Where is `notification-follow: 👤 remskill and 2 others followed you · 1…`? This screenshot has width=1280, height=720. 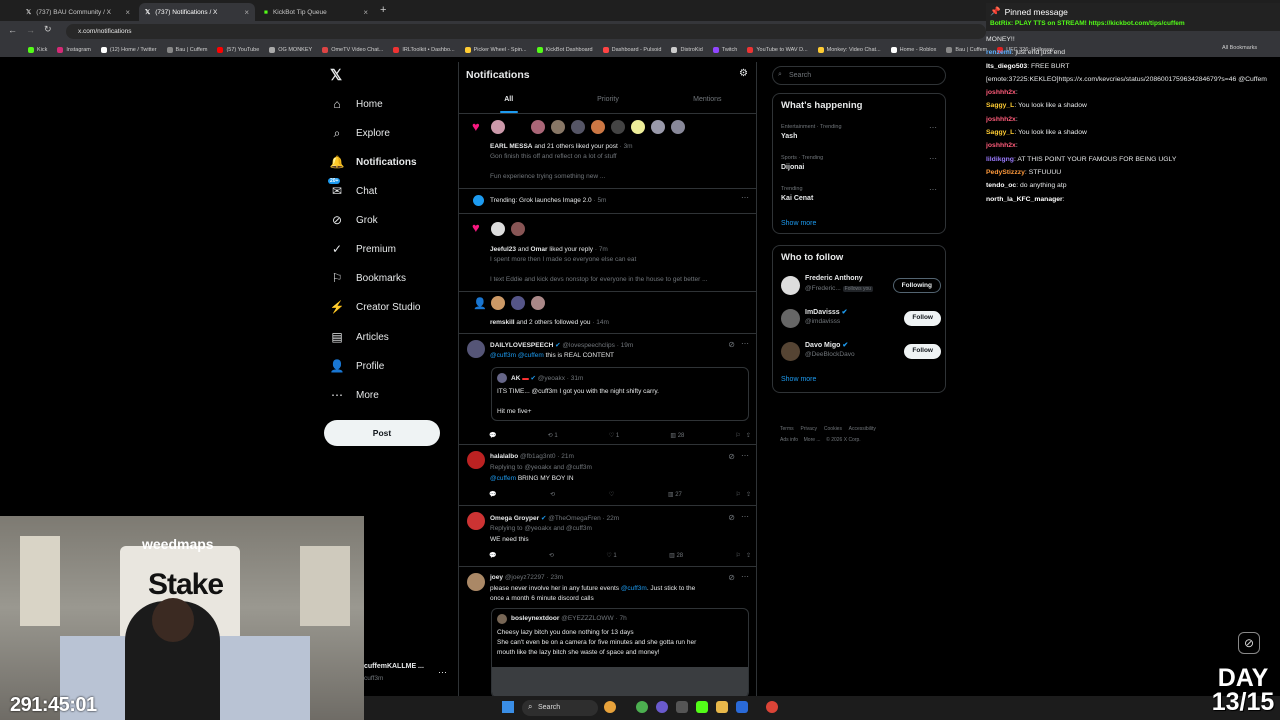 notification-follow: 👤 remskill and 2 others followed you · 1… is located at coordinates (607, 313).